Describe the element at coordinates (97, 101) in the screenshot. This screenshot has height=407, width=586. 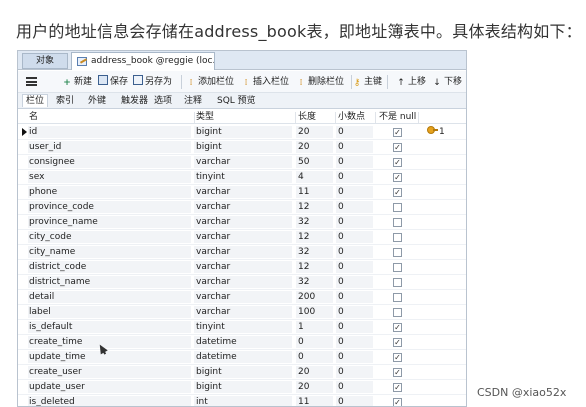
I see `subtab-foreign-keys: 外键` at that location.